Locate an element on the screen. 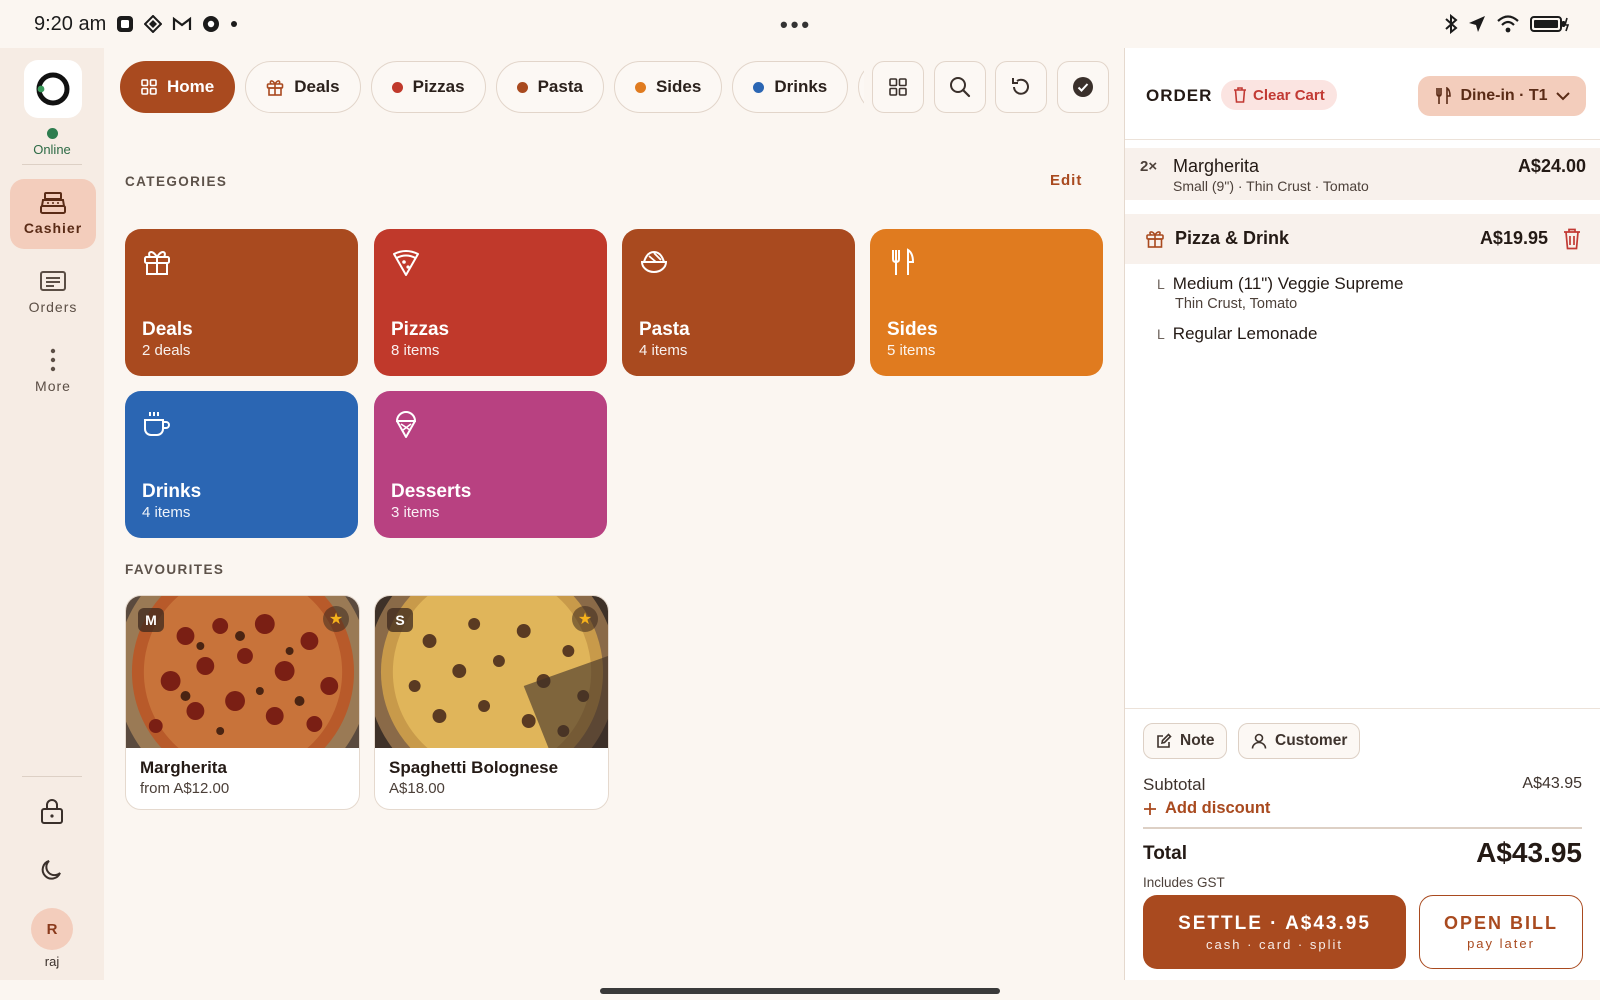 The width and height of the screenshot is (1600, 1000). total-divider is located at coordinates (1362, 828).